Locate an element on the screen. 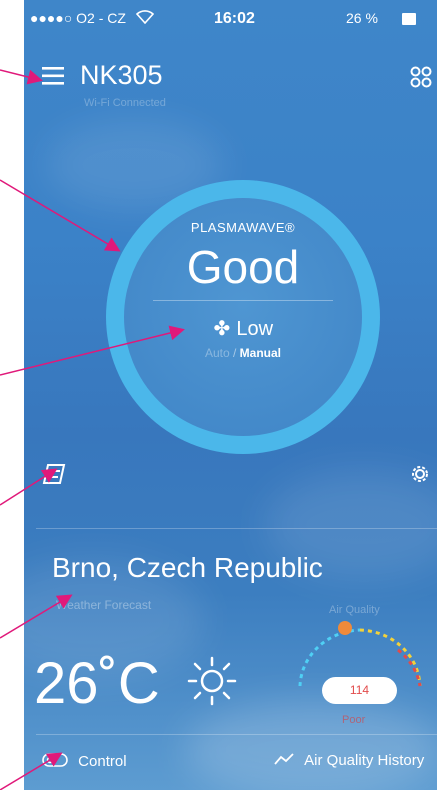  bottom-divider is located at coordinates (236, 734).